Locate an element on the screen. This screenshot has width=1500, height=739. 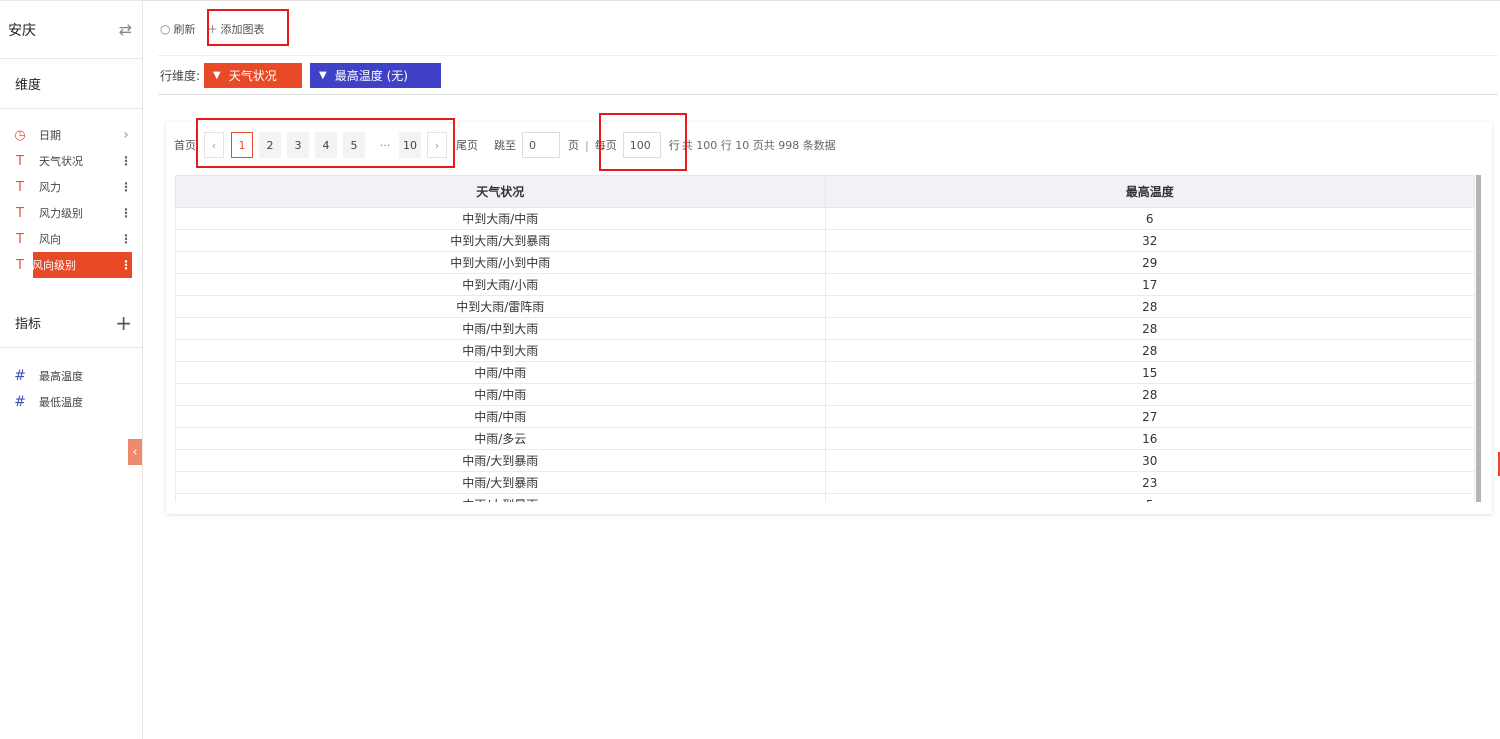
dimension-label: 风向 is located at coordinates (50, 239).